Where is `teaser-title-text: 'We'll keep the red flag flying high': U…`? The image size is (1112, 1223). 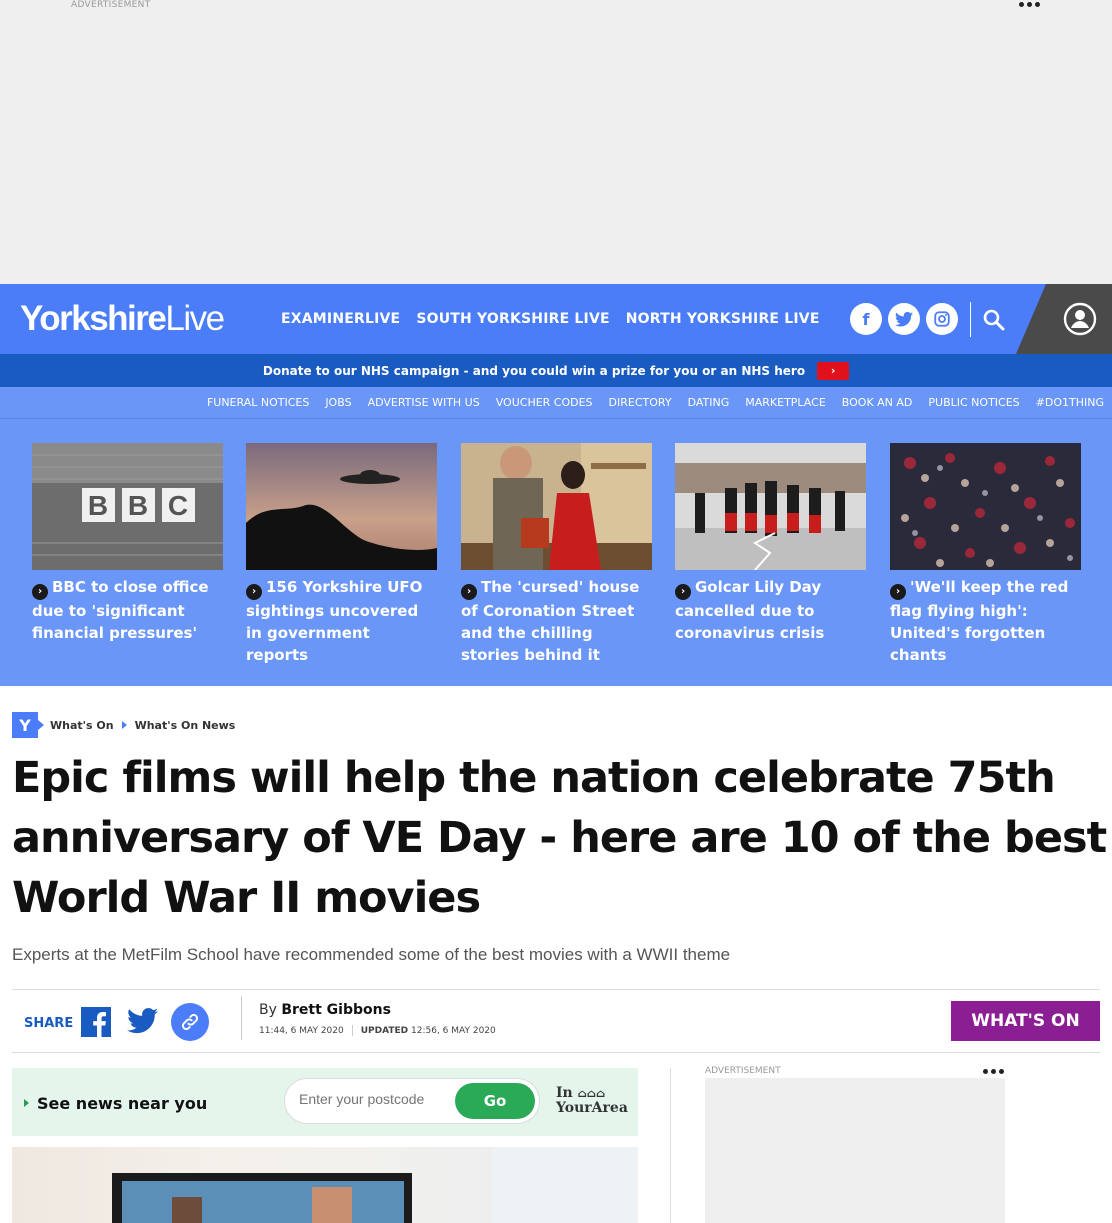
teaser-title-text: 'We'll keep the red flag flying high': U… is located at coordinates (979, 621).